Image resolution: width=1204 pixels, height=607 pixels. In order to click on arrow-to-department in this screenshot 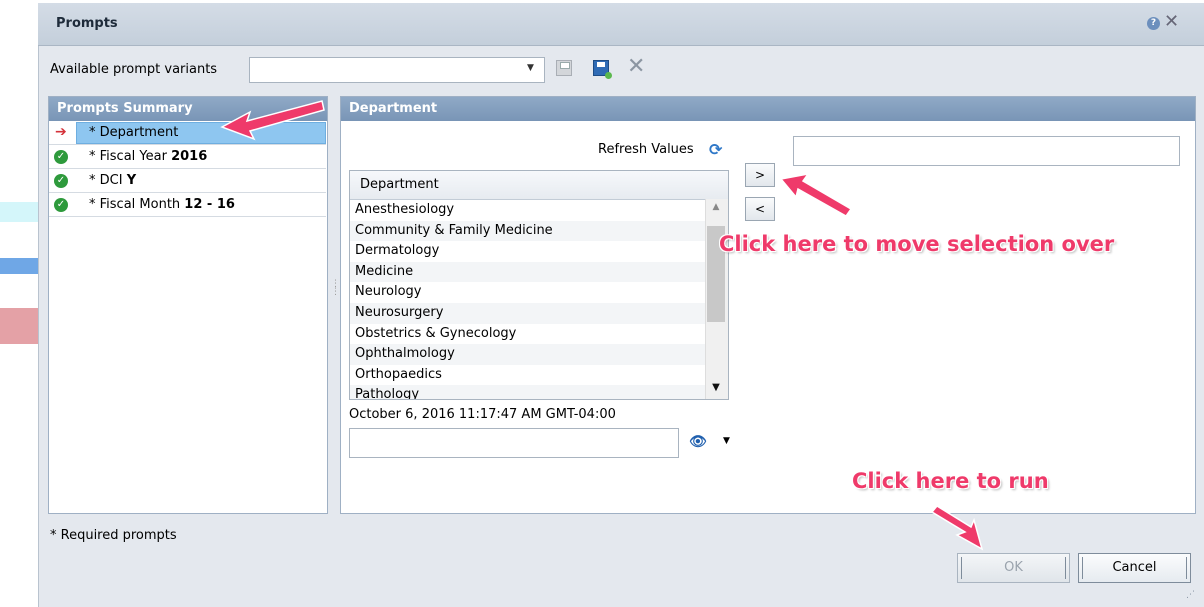, I will do `click(272, 120)`.